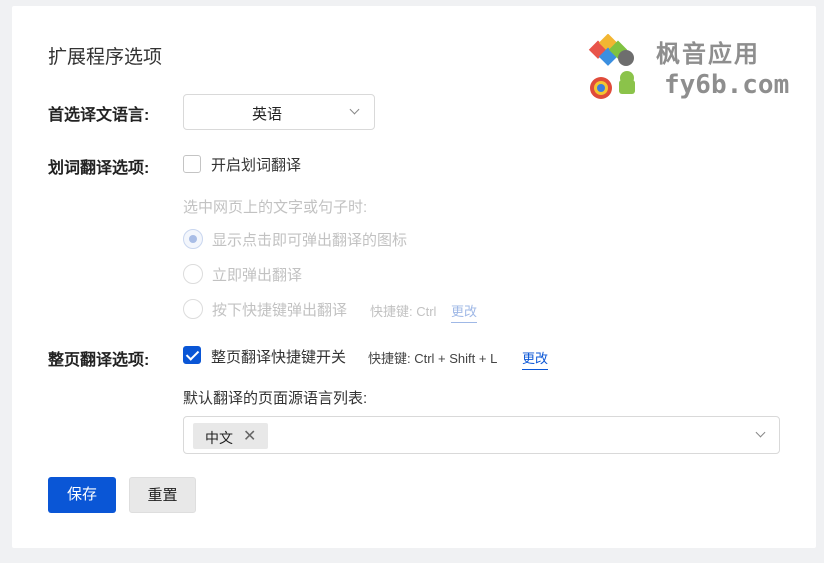  What do you see at coordinates (249, 436) in the screenshot?
I see `close-icon: ✕` at bounding box center [249, 436].